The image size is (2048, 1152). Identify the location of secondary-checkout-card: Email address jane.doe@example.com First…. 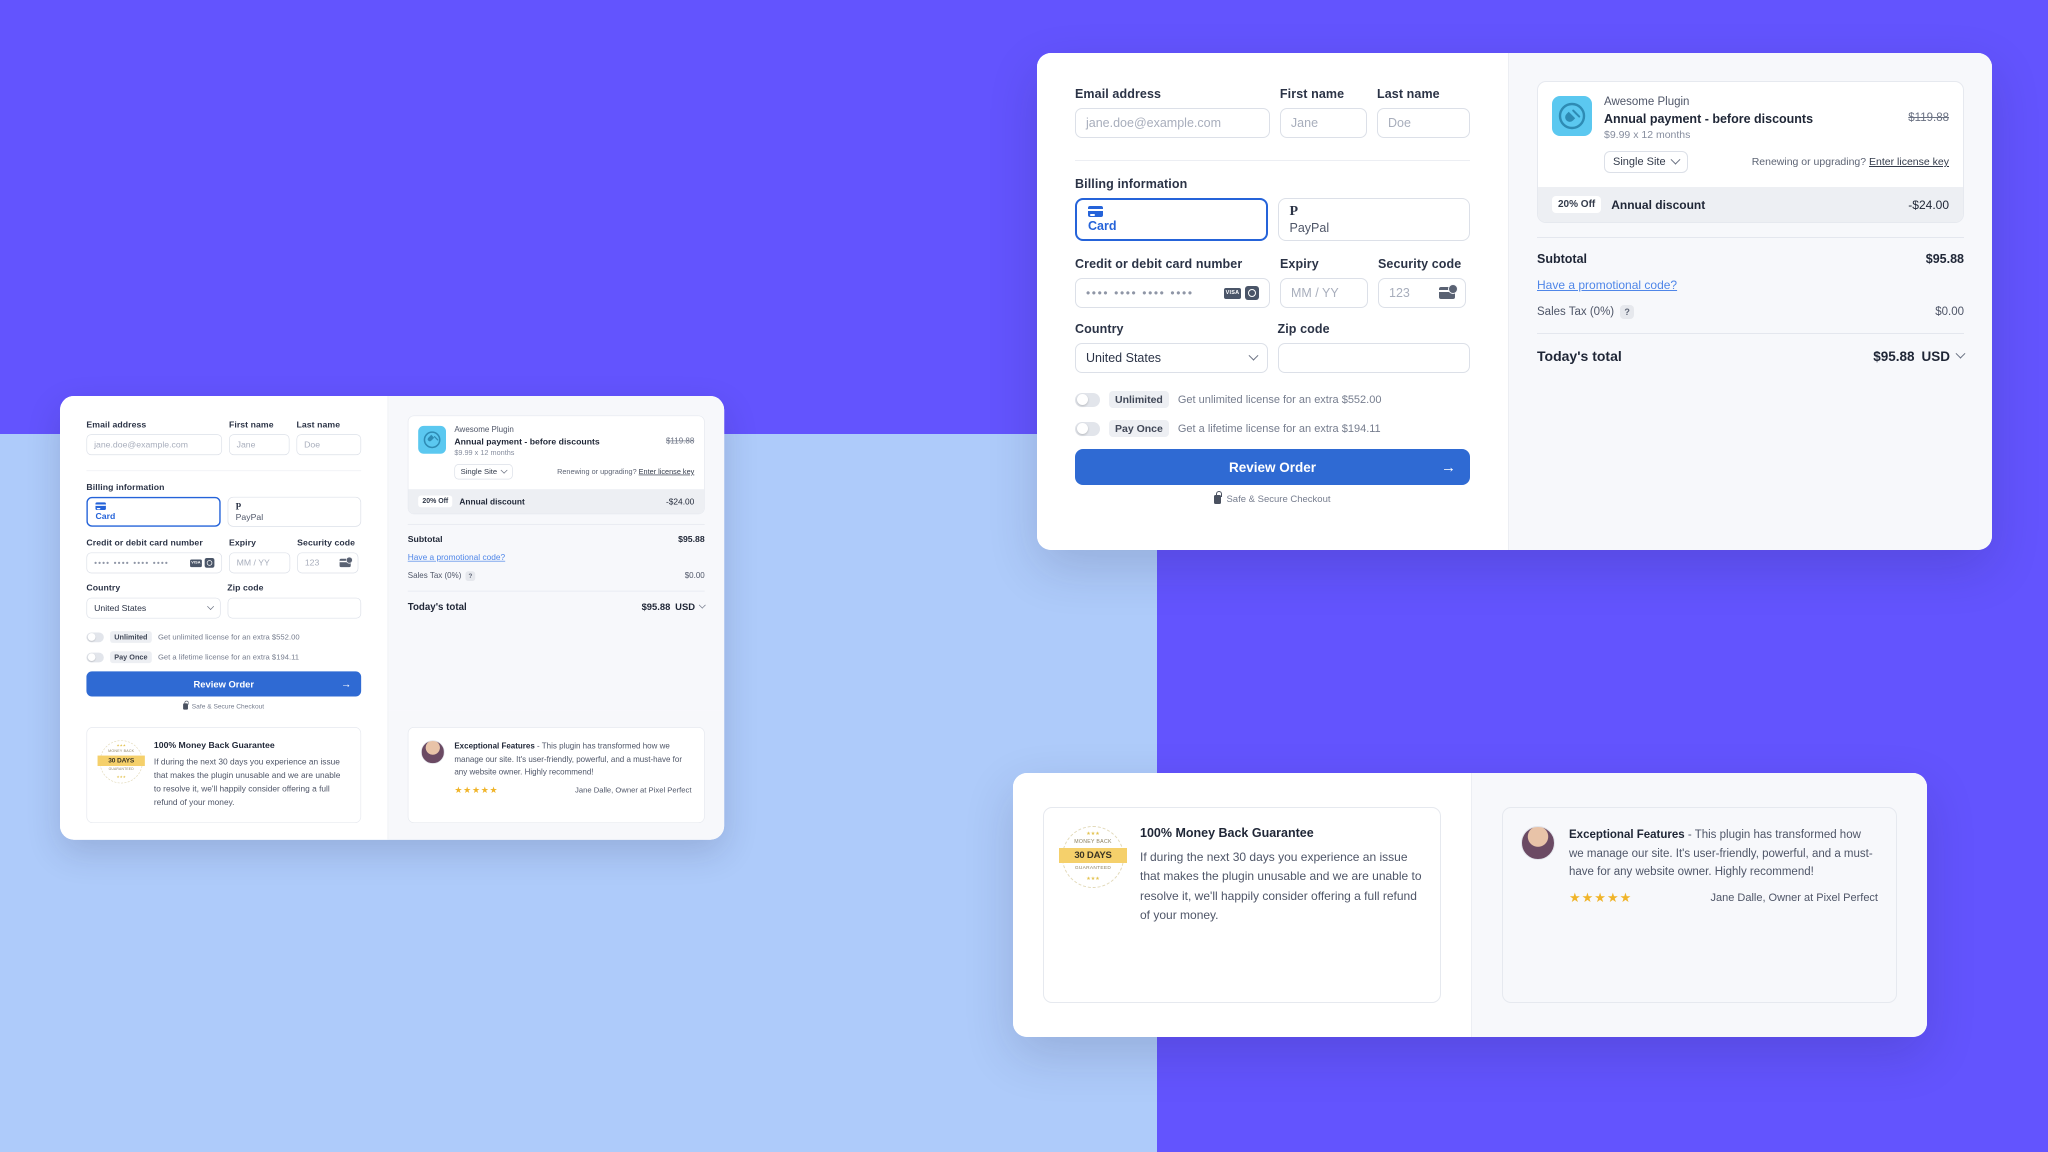
(392, 618).